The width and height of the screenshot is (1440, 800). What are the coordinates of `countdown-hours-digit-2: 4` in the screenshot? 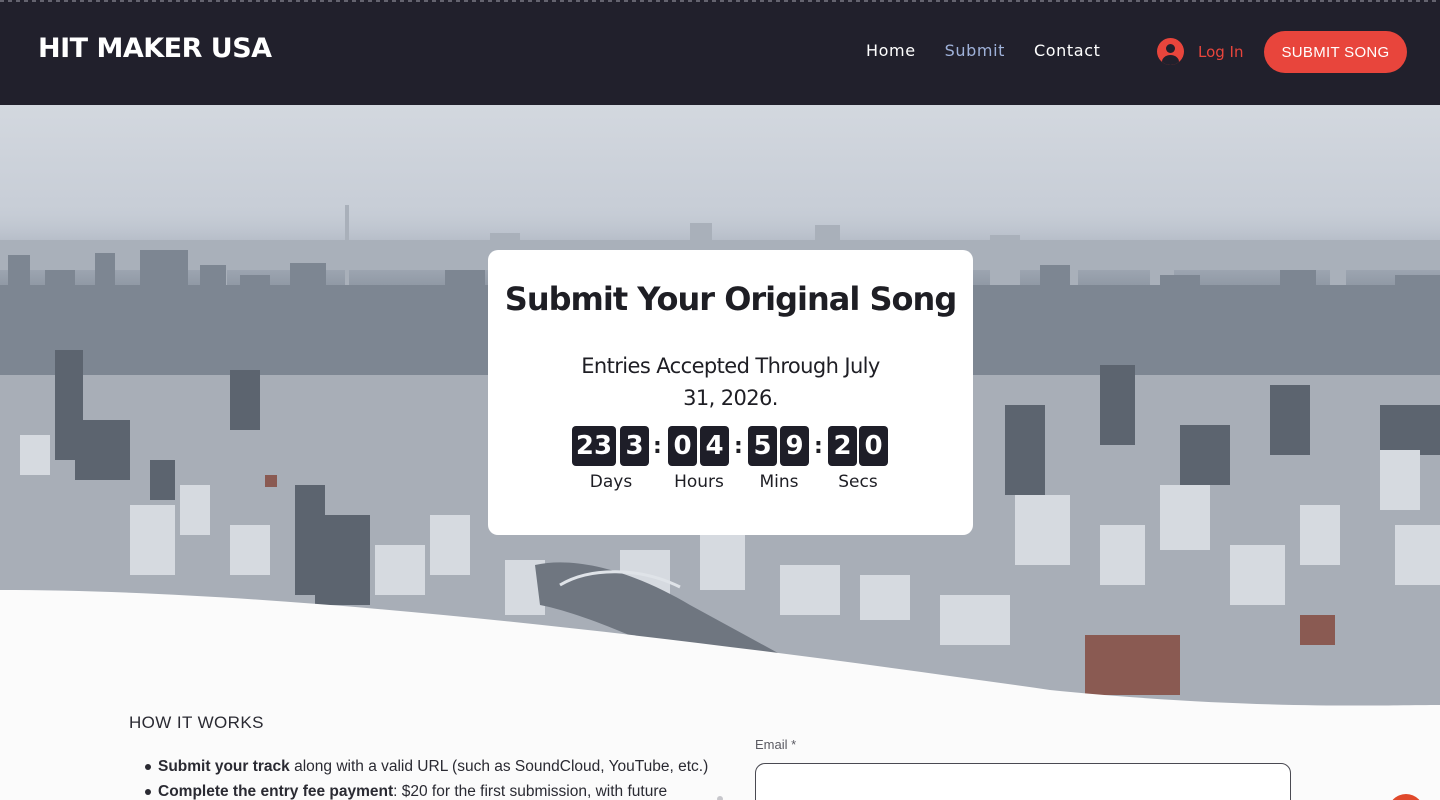 It's located at (714, 446).